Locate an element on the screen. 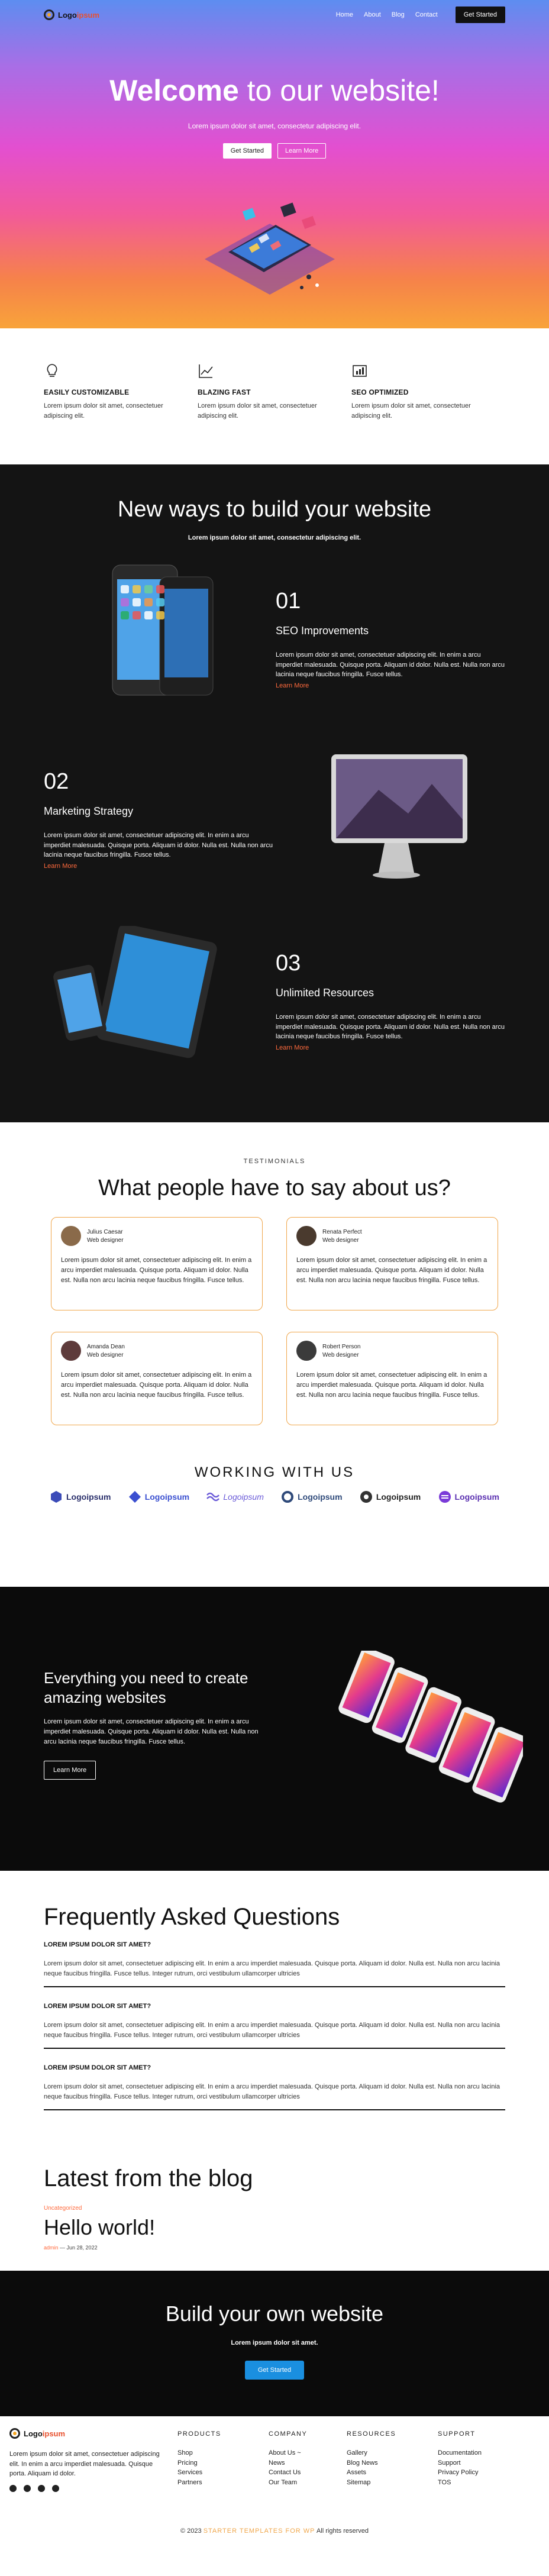 Image resolution: width=549 pixels, height=2576 pixels. cta-get-started-button: Get Started is located at coordinates (274, 2370).